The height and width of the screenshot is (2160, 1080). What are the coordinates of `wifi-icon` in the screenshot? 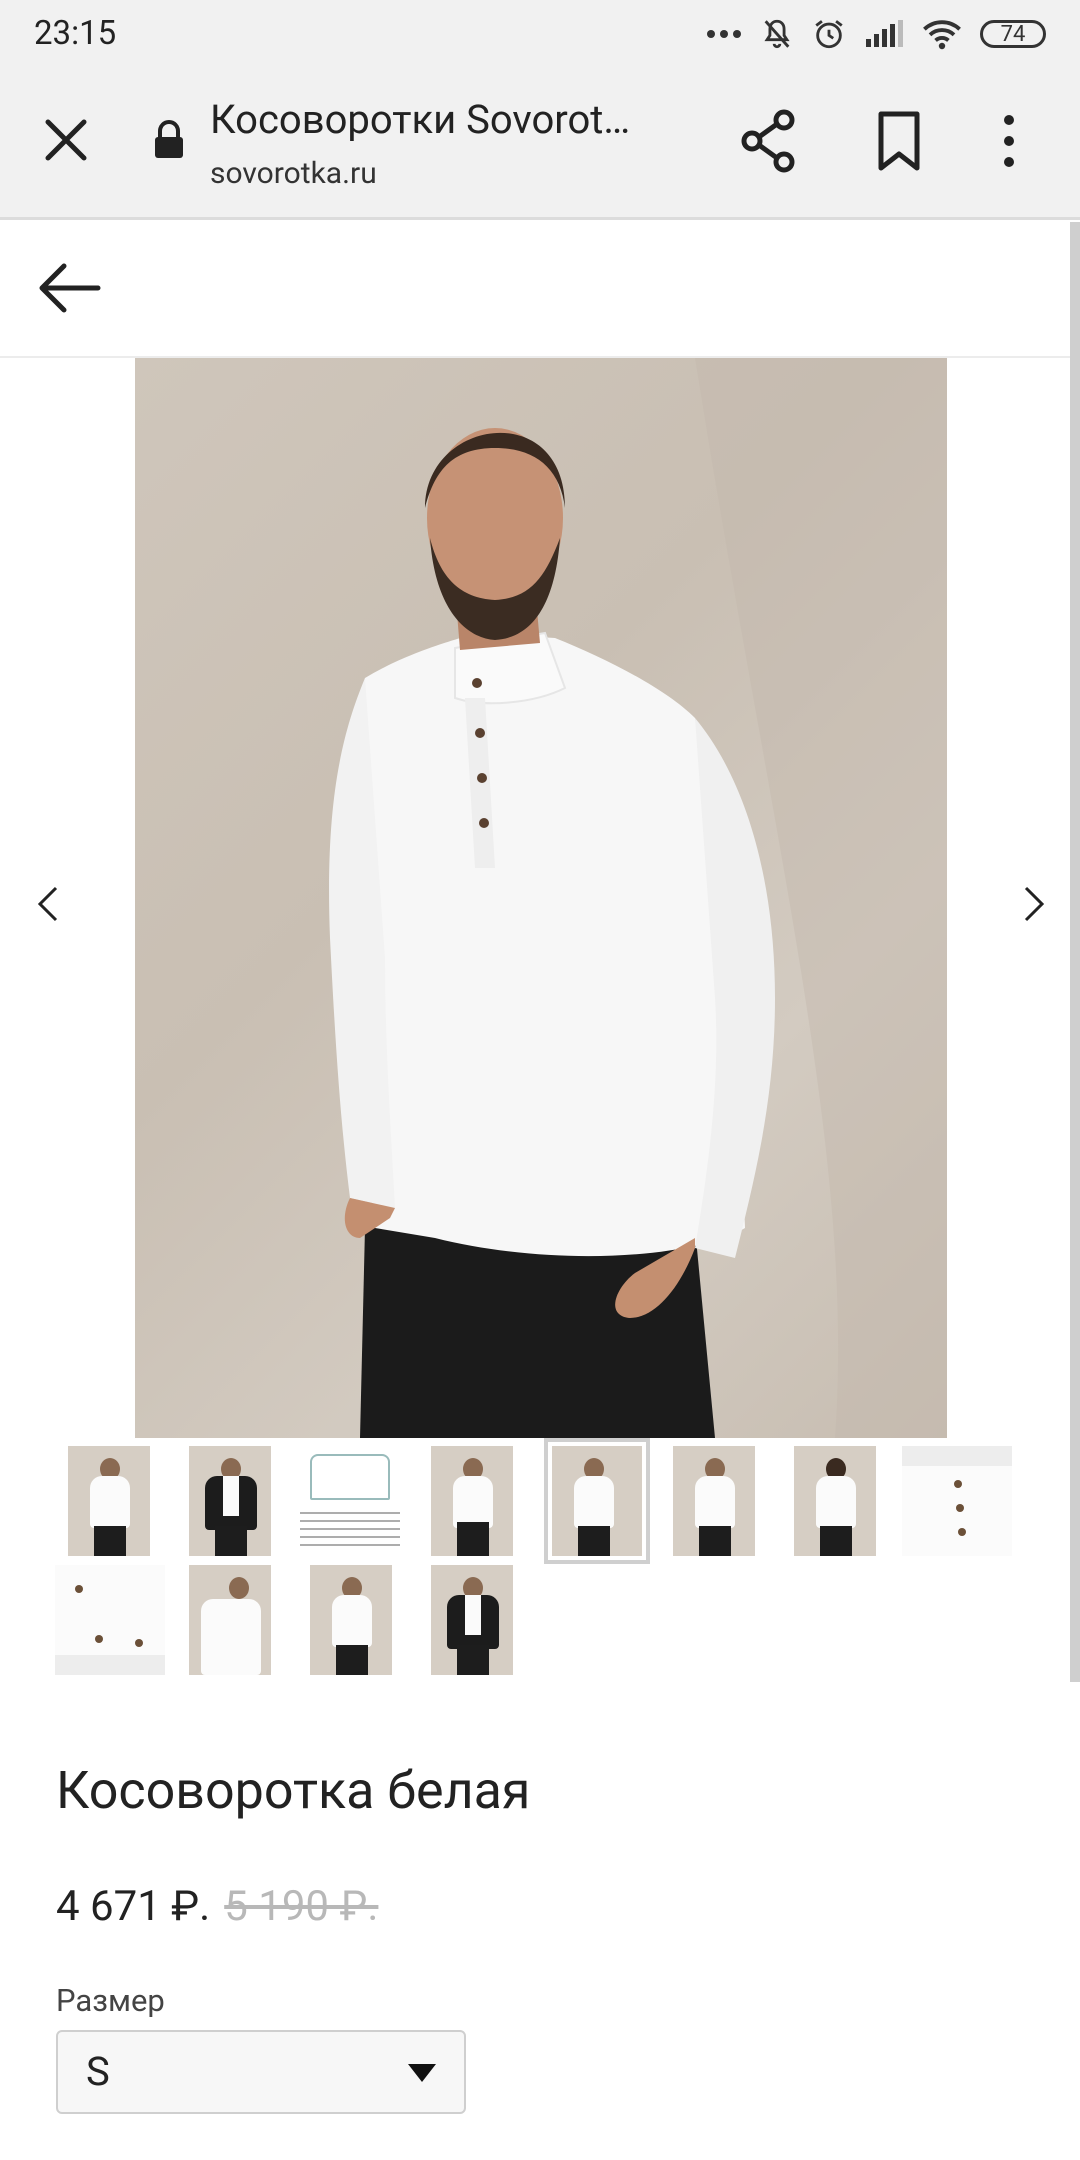 It's located at (942, 35).